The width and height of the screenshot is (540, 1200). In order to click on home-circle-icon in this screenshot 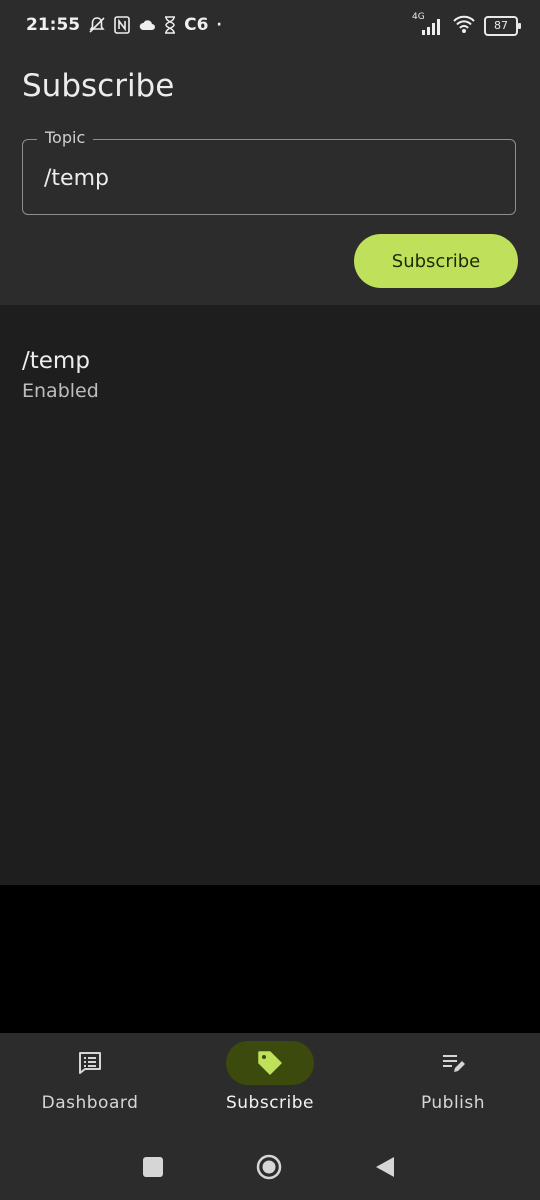, I will do `click(269, 1167)`.